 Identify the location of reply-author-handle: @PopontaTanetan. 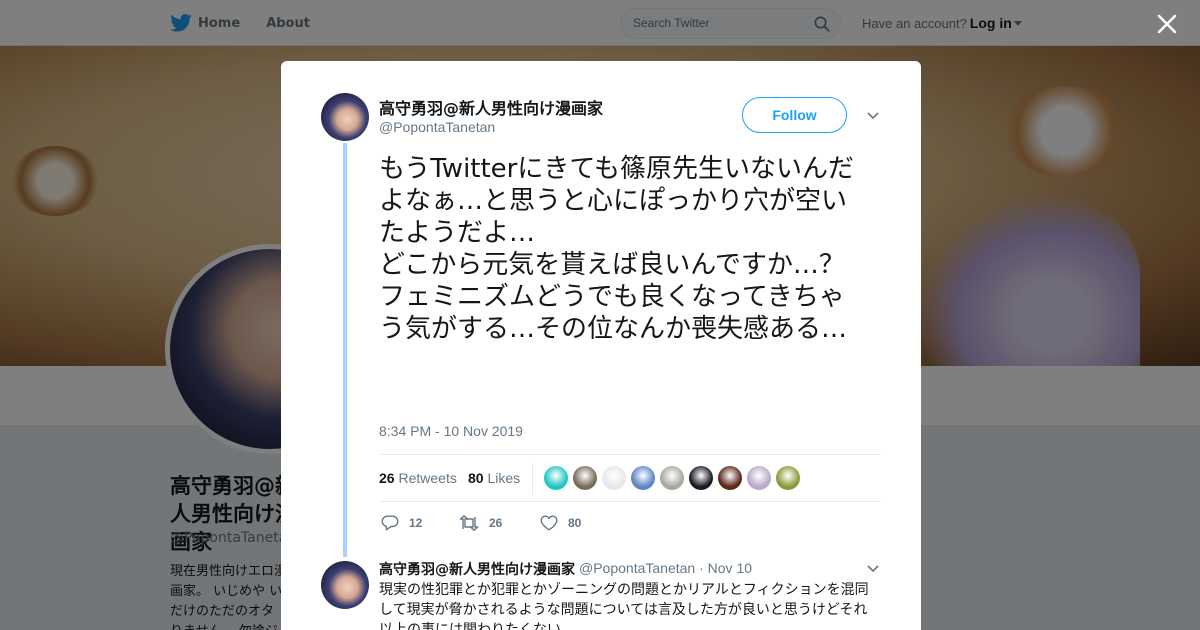
(637, 568).